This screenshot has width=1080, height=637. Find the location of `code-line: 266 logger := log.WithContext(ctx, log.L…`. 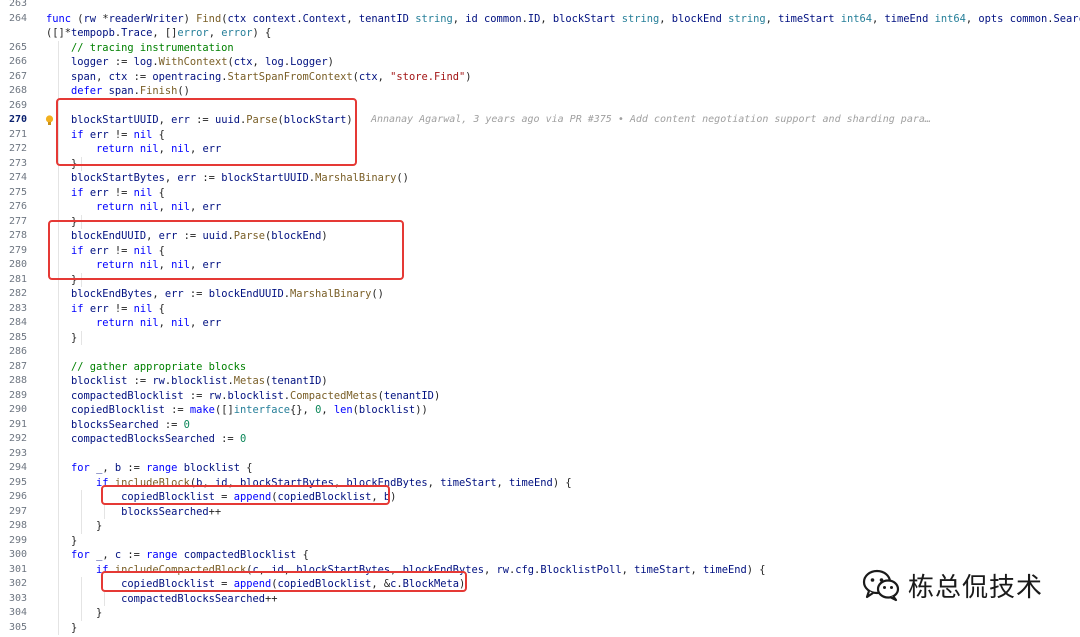

code-line: 266 logger := log.WithContext(ctx, log.L… is located at coordinates (540, 62).